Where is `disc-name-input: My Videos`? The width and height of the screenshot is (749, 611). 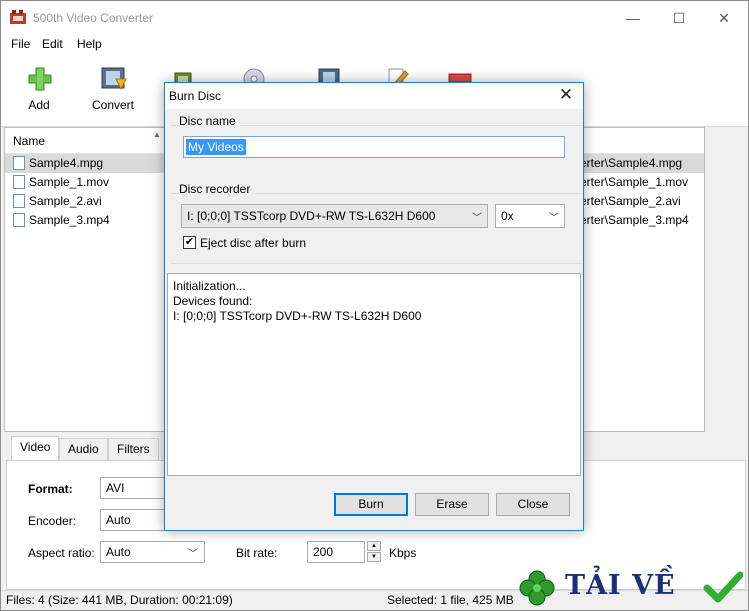
disc-name-input: My Videos is located at coordinates (374, 147).